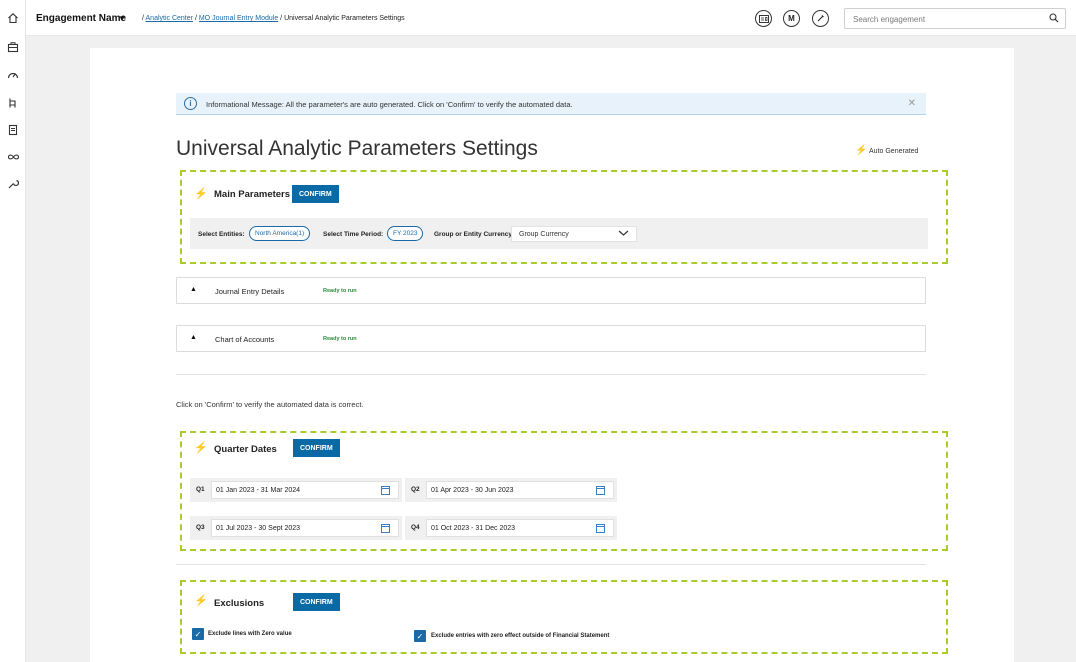  I want to click on date-range-value: 01 Apr 2023 - 30 Jun 2023, so click(472, 490).